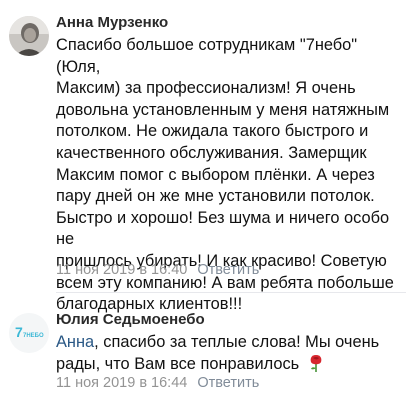  What do you see at coordinates (33, 336) in the screenshot?
I see `svg-text: 7НЕБО` at bounding box center [33, 336].